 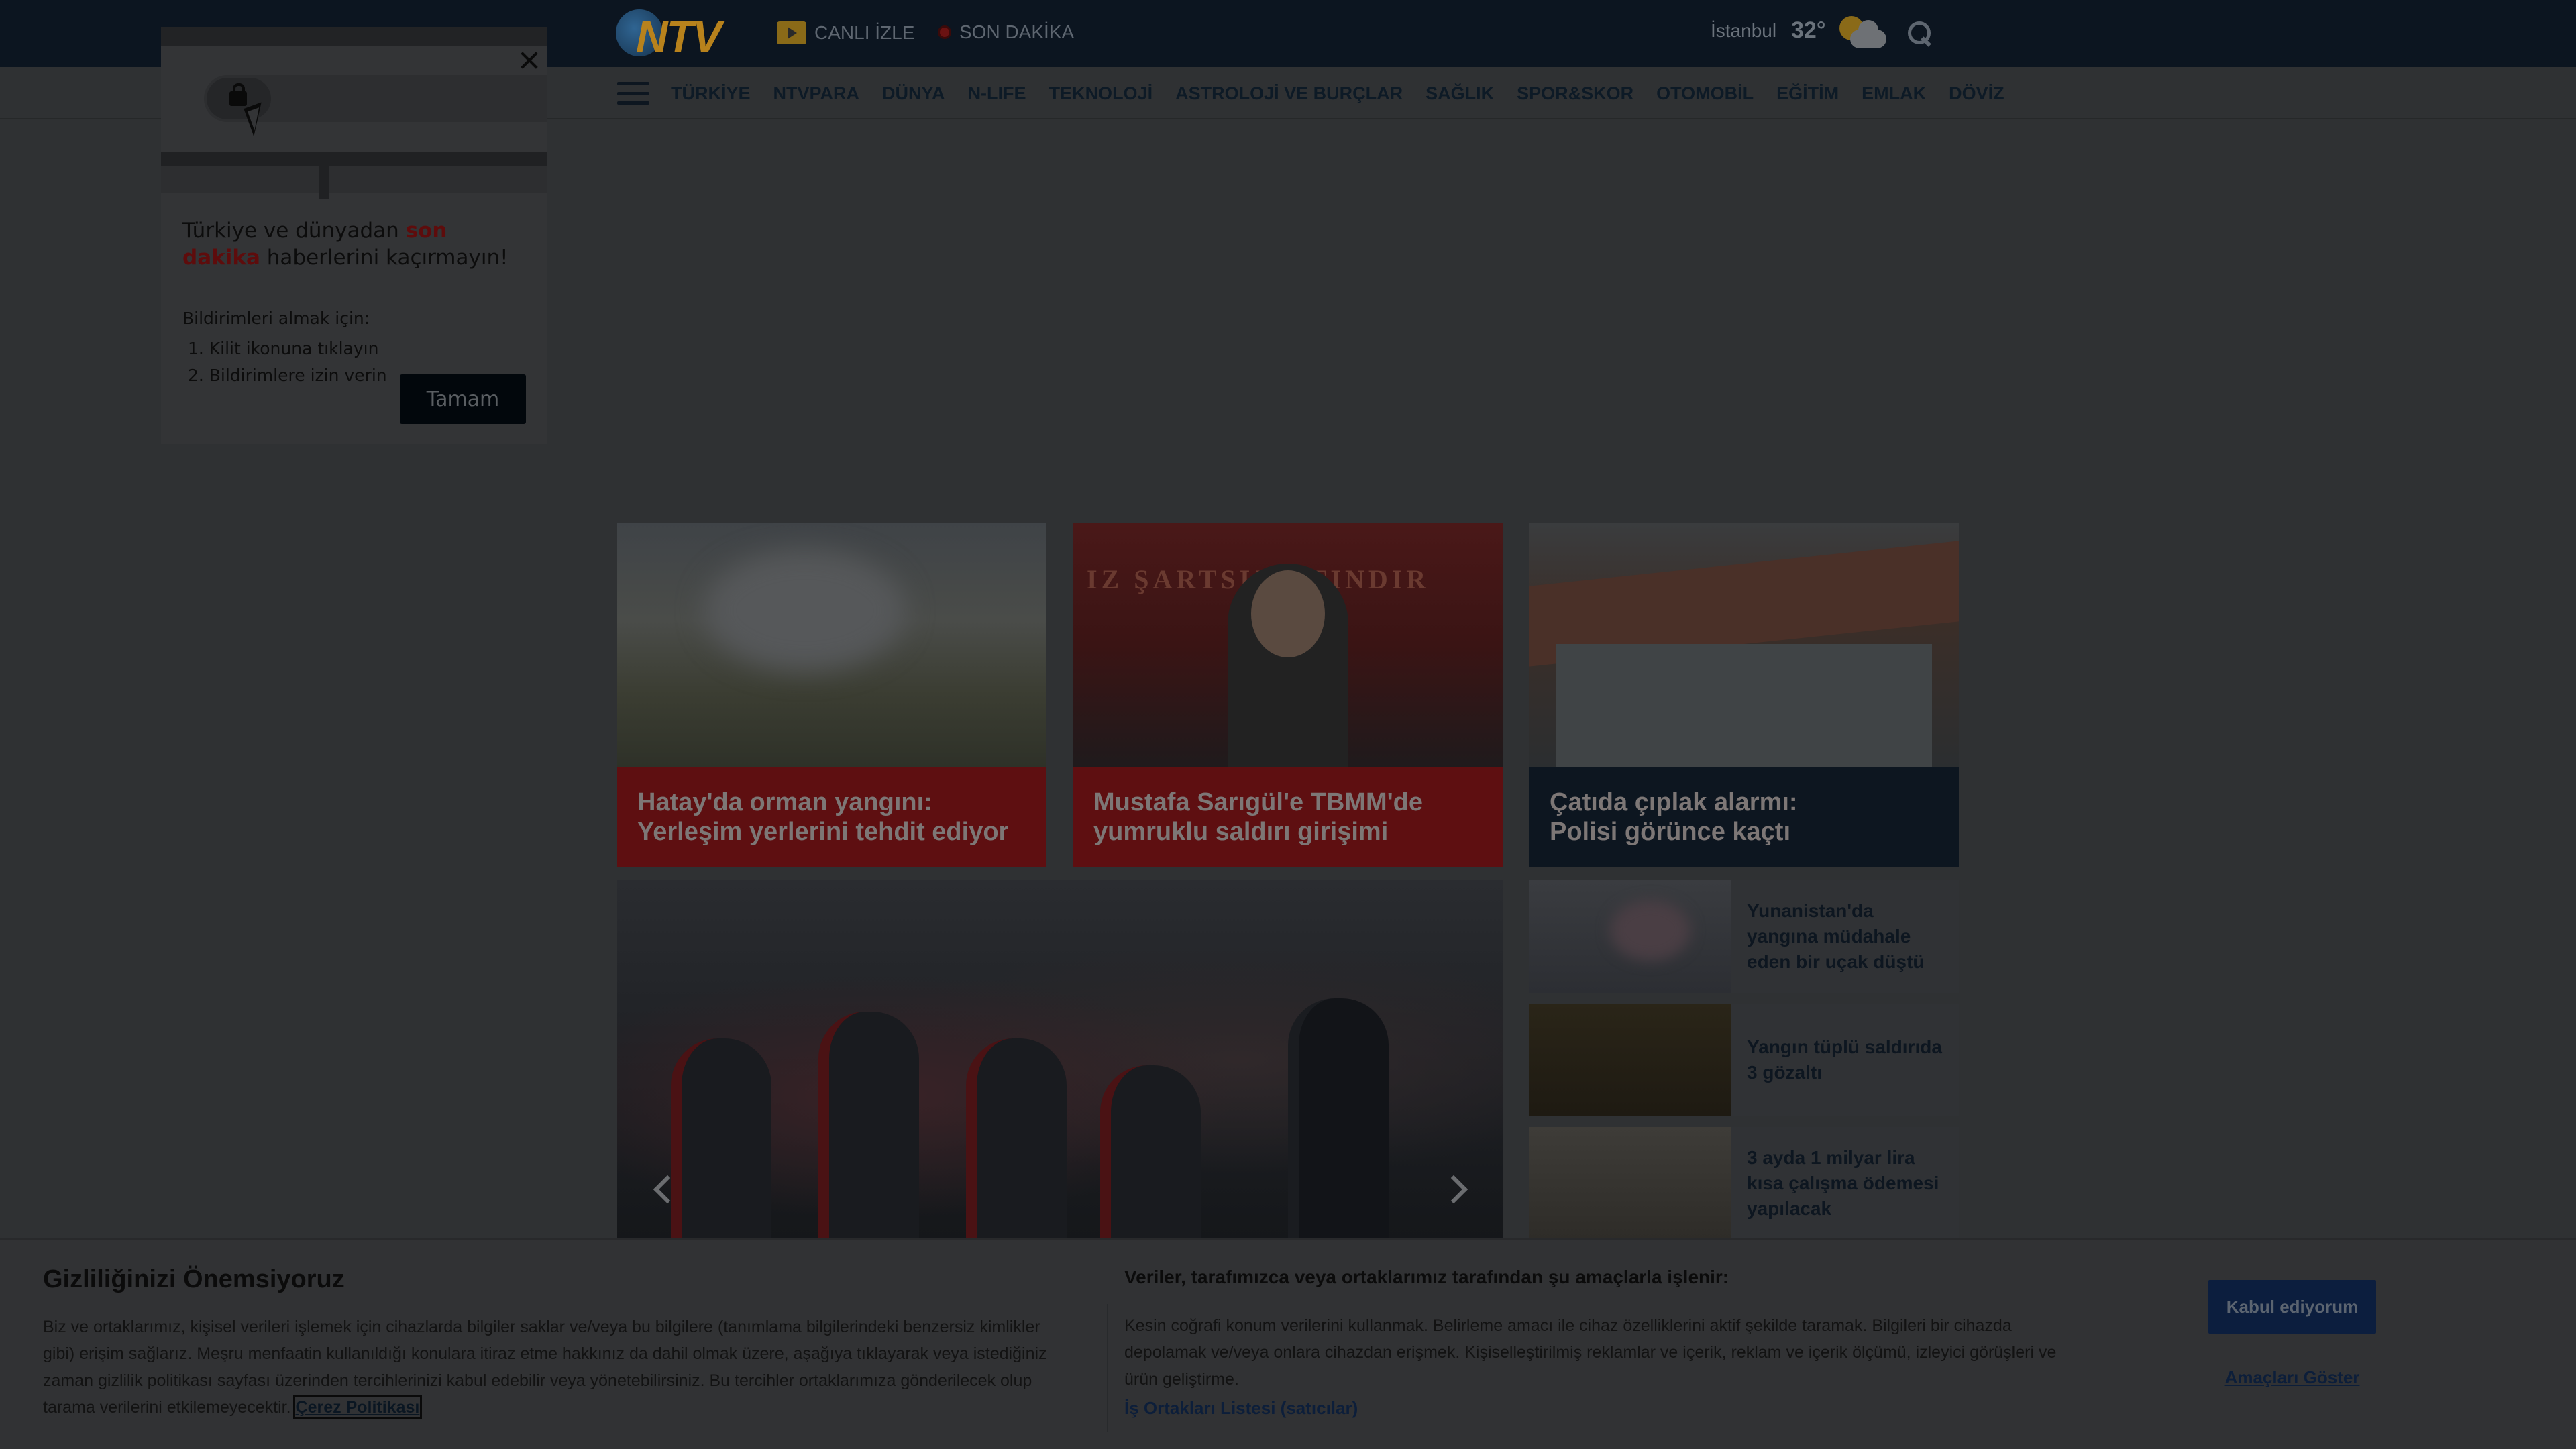 What do you see at coordinates (1288, 645) in the screenshot?
I see `headline-image: IZ ŞARTSIZ ETINDIR` at bounding box center [1288, 645].